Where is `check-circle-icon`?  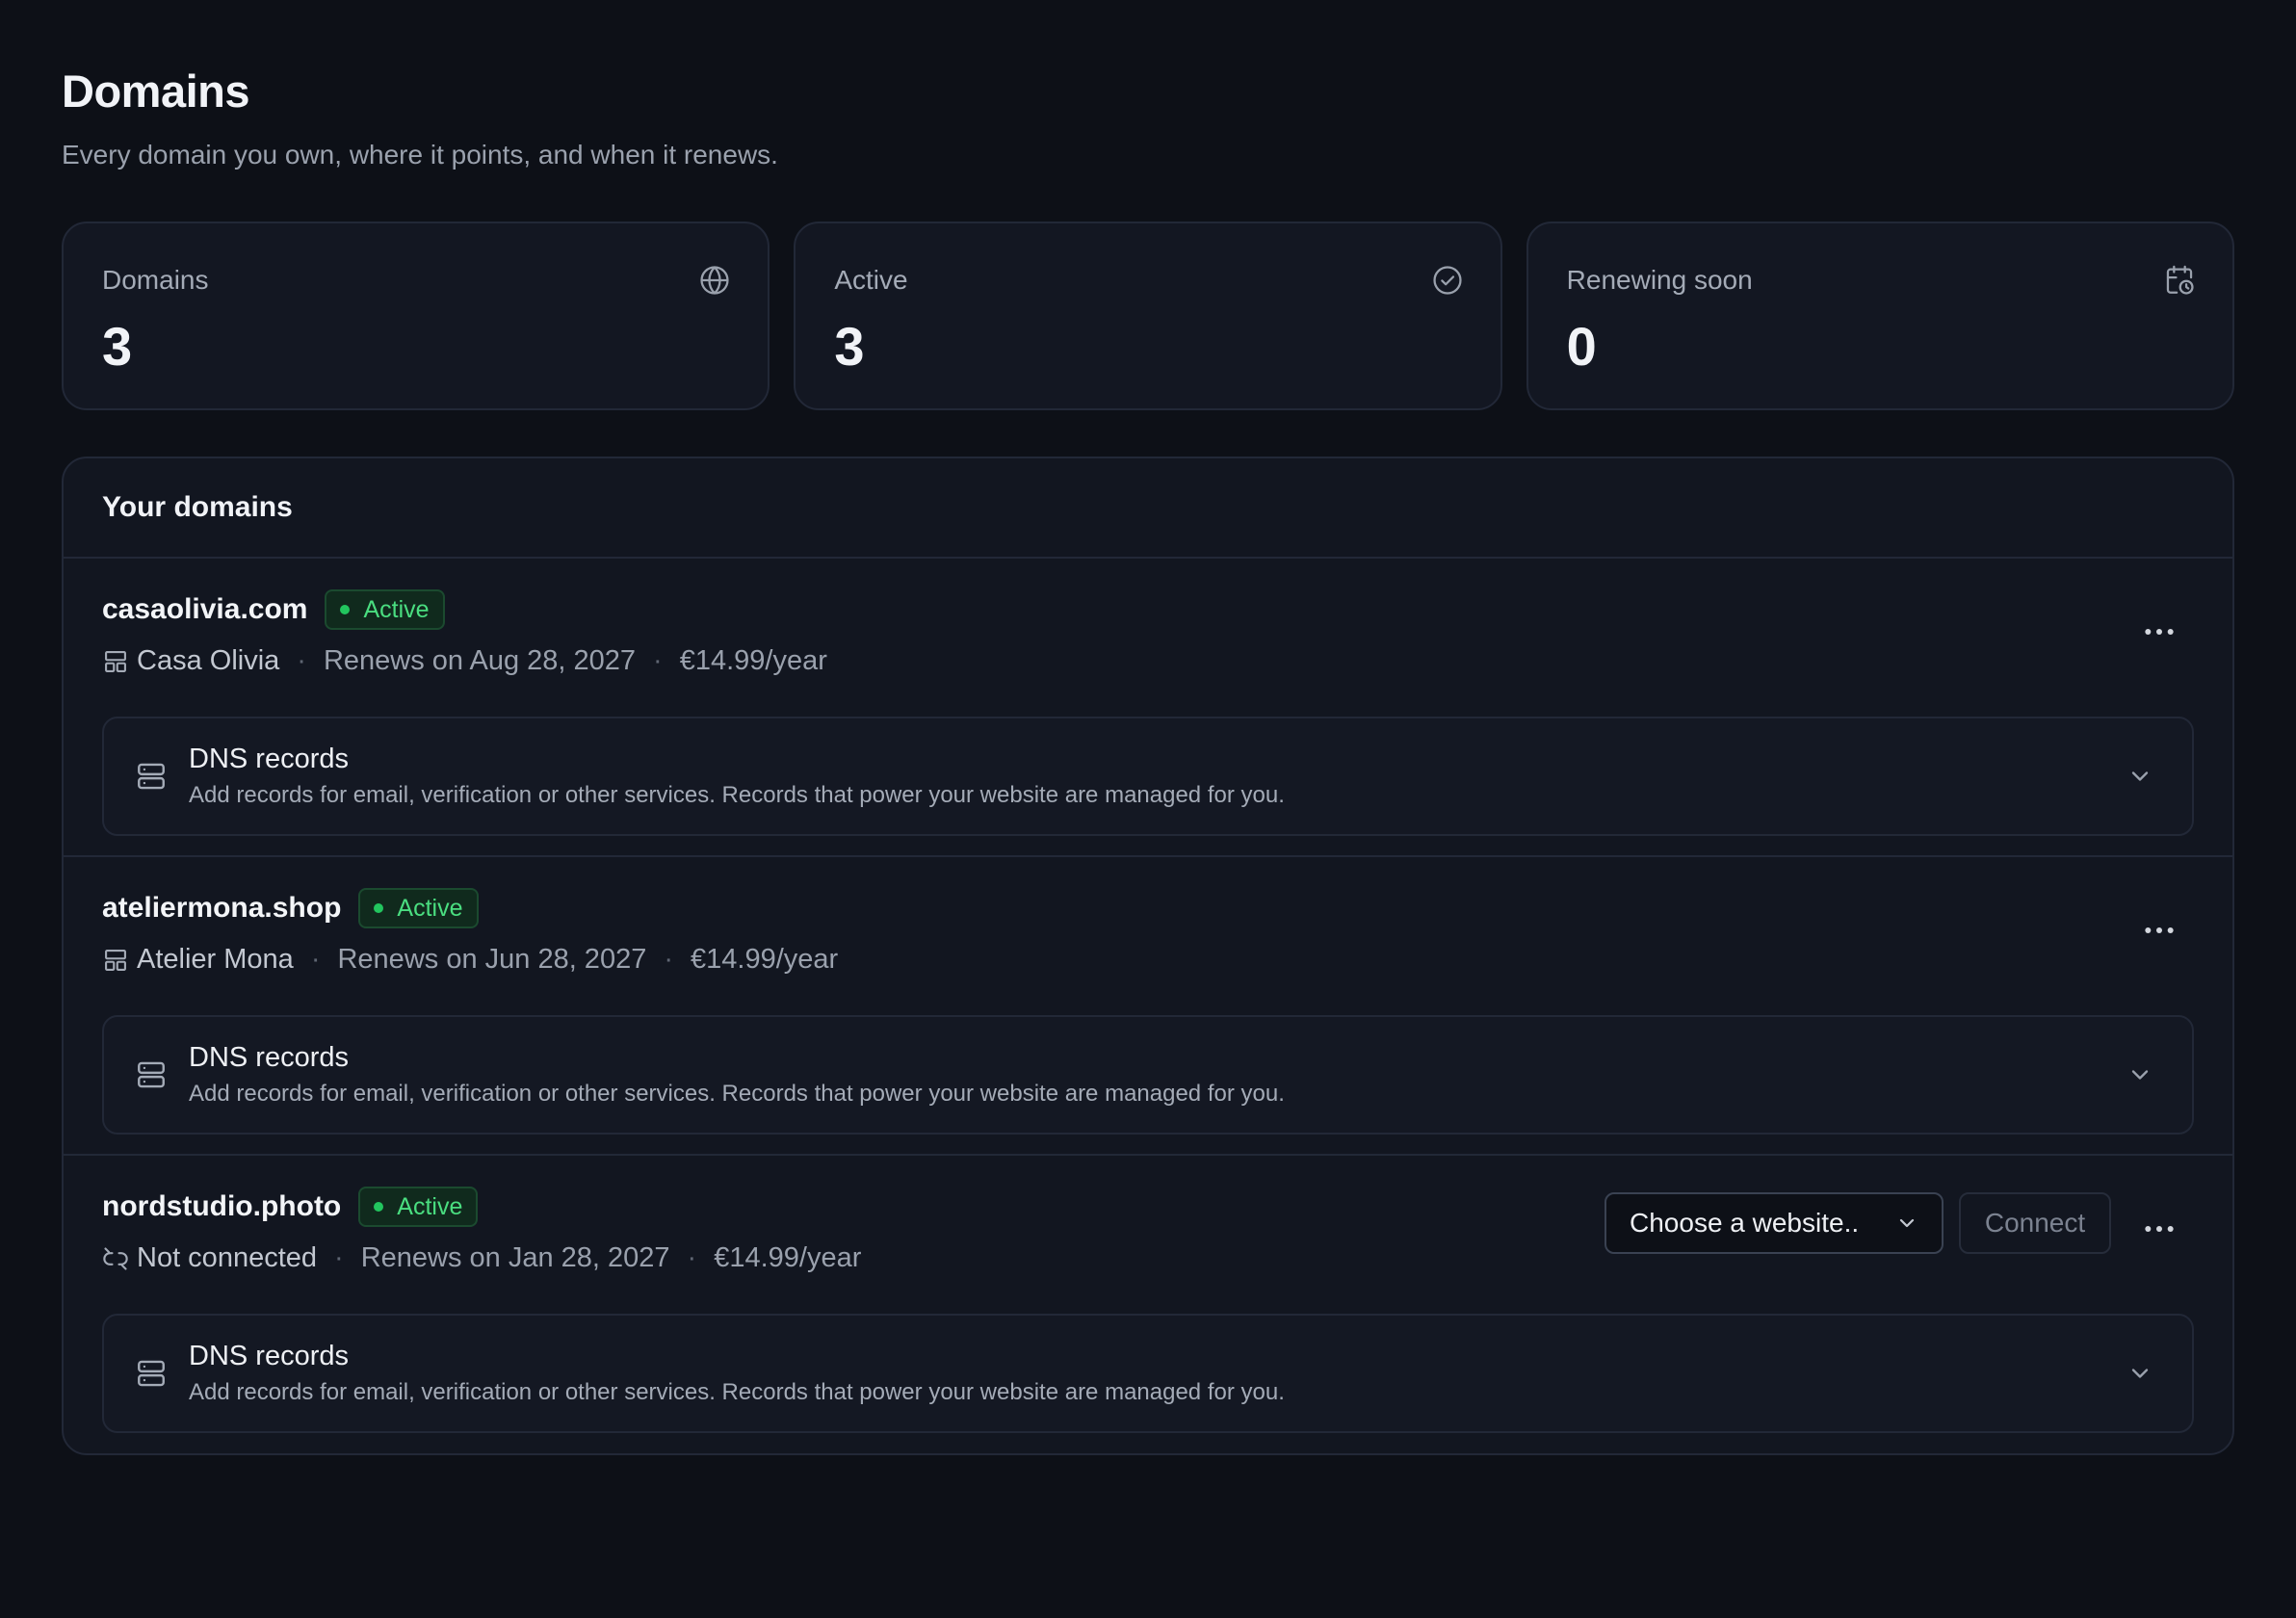
check-circle-icon is located at coordinates (1447, 280).